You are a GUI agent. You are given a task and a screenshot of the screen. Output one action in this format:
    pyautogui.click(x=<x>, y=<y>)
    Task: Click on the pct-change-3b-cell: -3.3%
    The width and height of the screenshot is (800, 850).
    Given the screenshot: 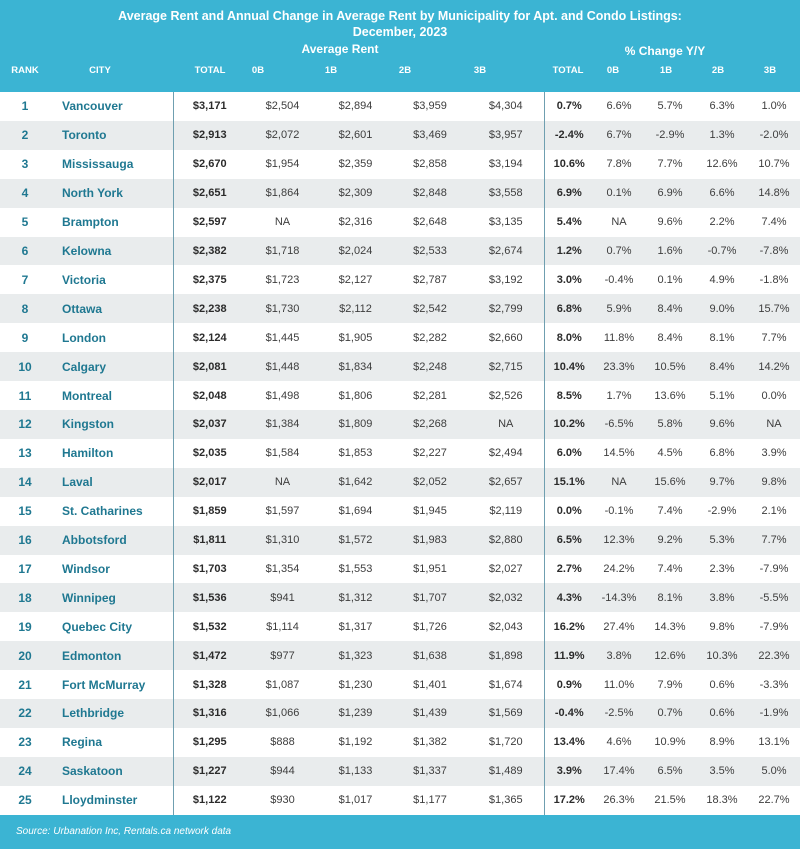 What is the action you would take?
    pyautogui.click(x=774, y=684)
    